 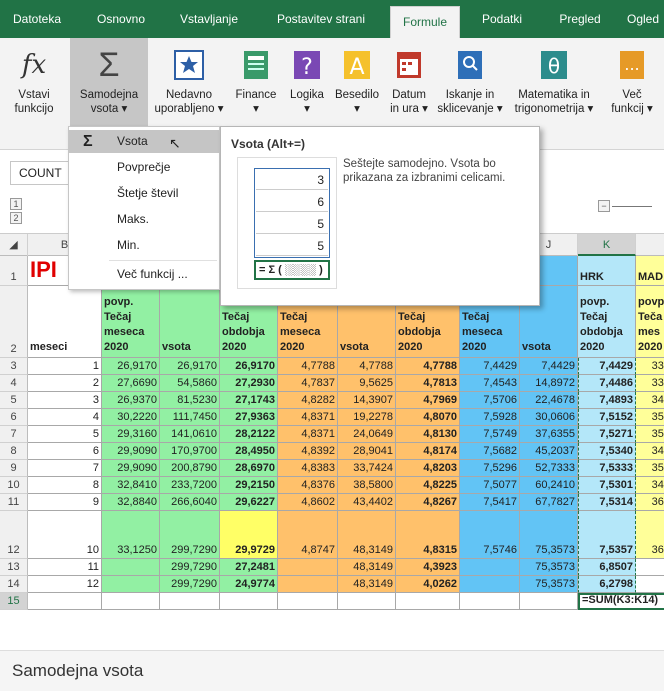 What do you see at coordinates (249, 567) in the screenshot?
I see `cell-e13: 27,2481` at bounding box center [249, 567].